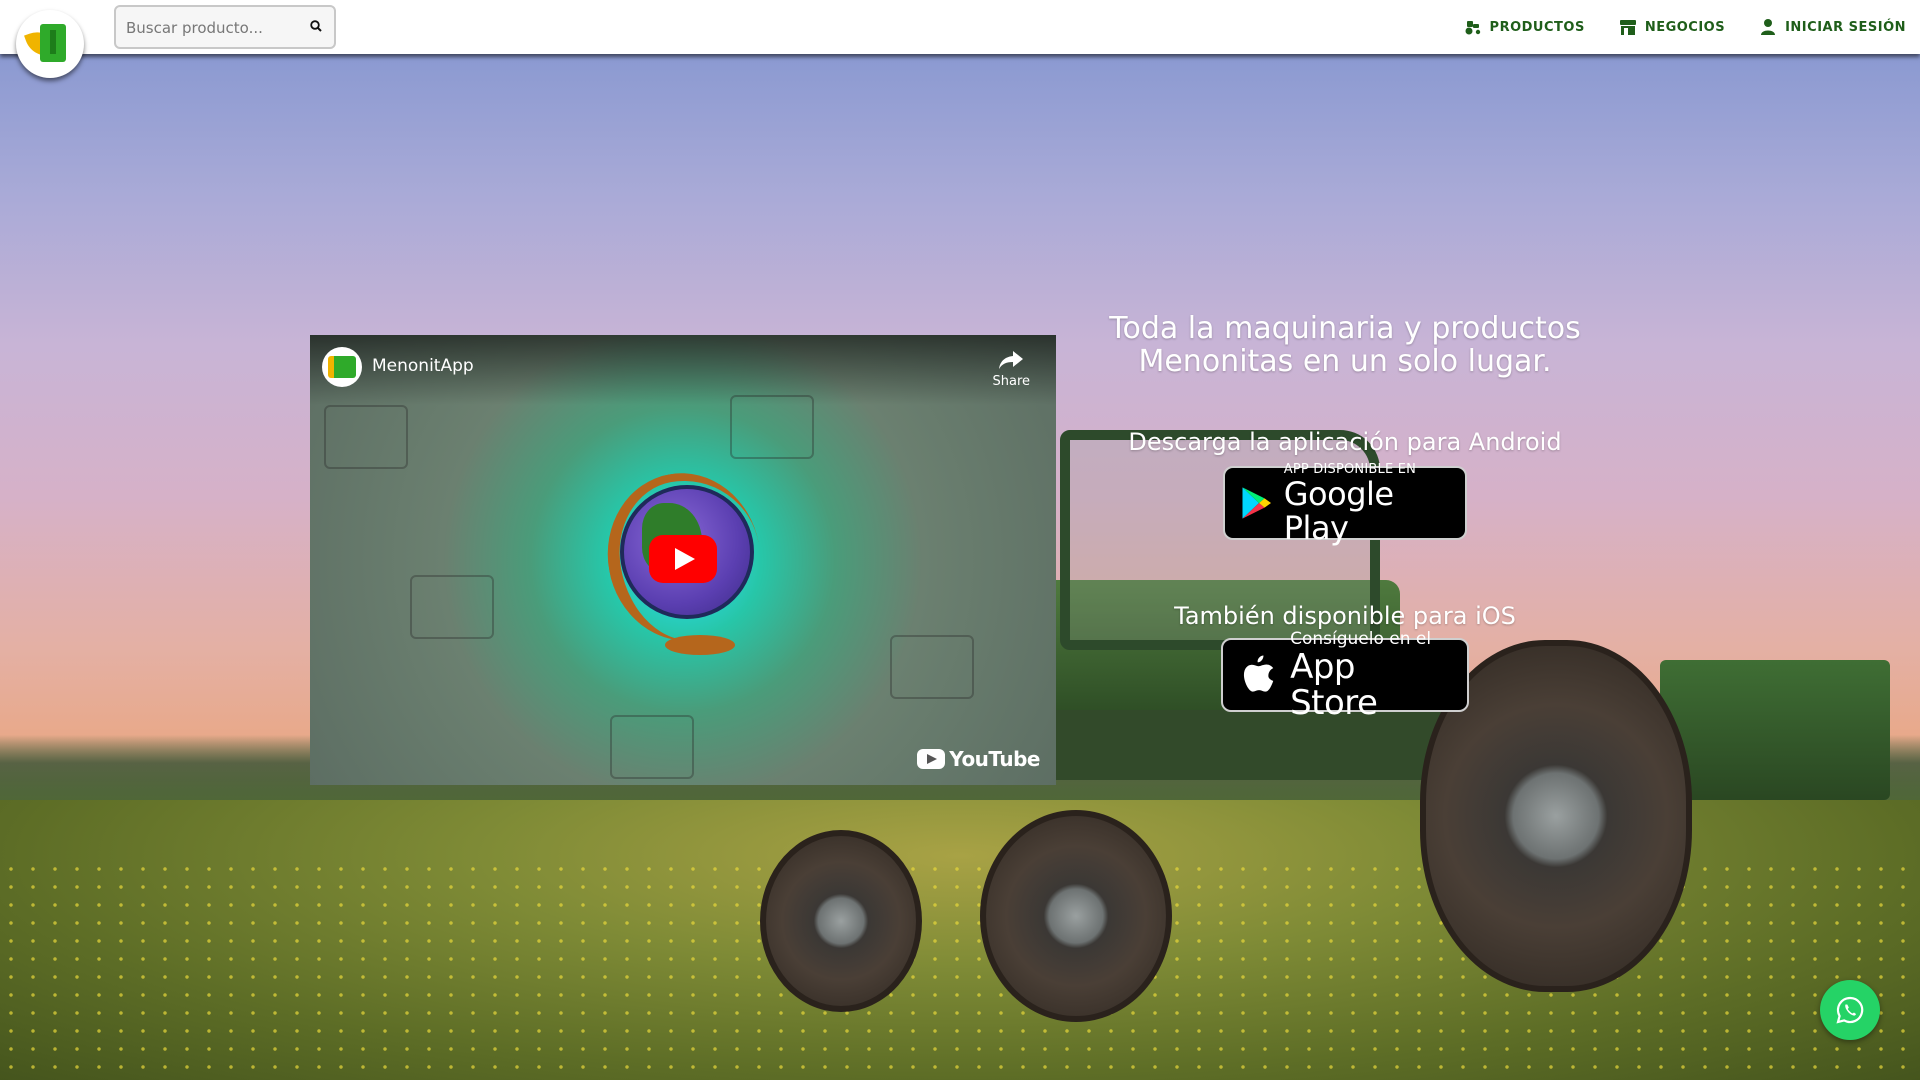 This screenshot has height=1080, width=1920. I want to click on search-box, so click(225, 27).